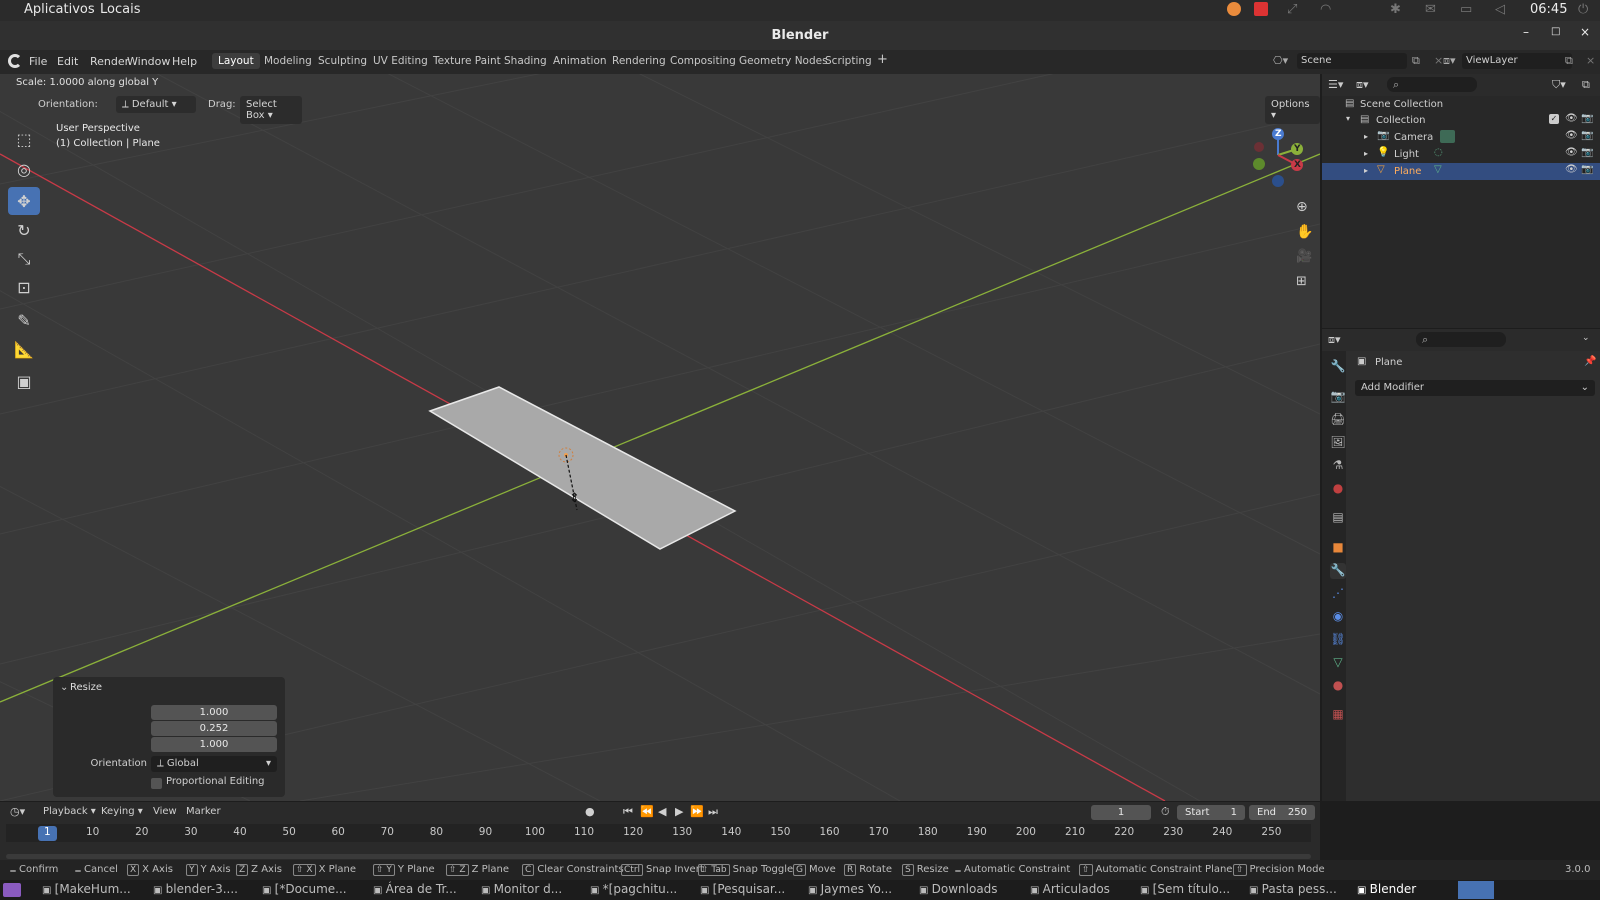 This screenshot has height=900, width=1600. Describe the element at coordinates (1554, 119) in the screenshot. I see `exclude-checkbox: ✓` at that location.